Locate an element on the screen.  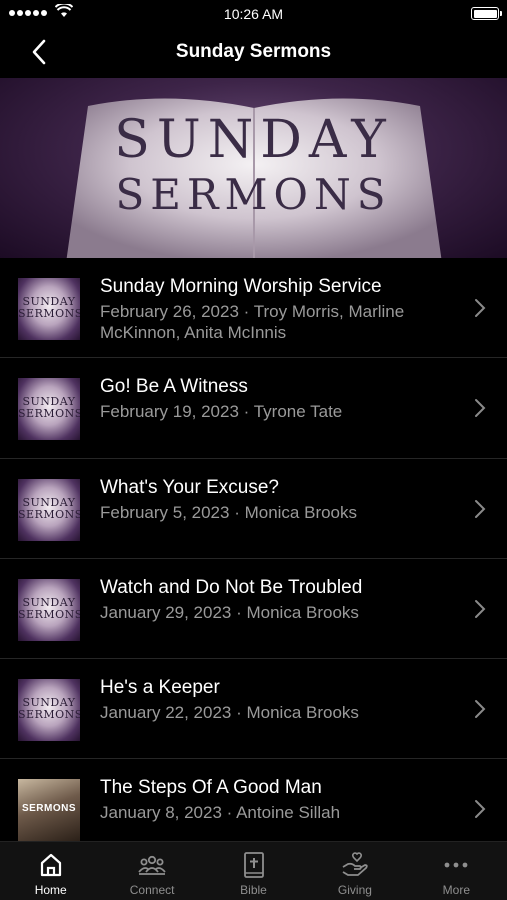
banner-title-line2: SERMONS is located at coordinates (253, 194).